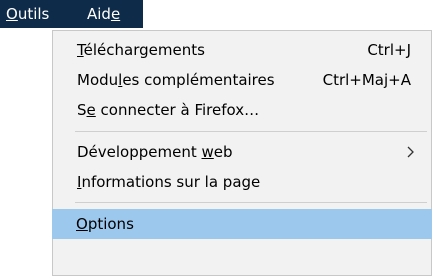  I want to click on menu-item-modules-complementaires: Modules complémentaires Ctrl+Maj+A, so click(242, 80).